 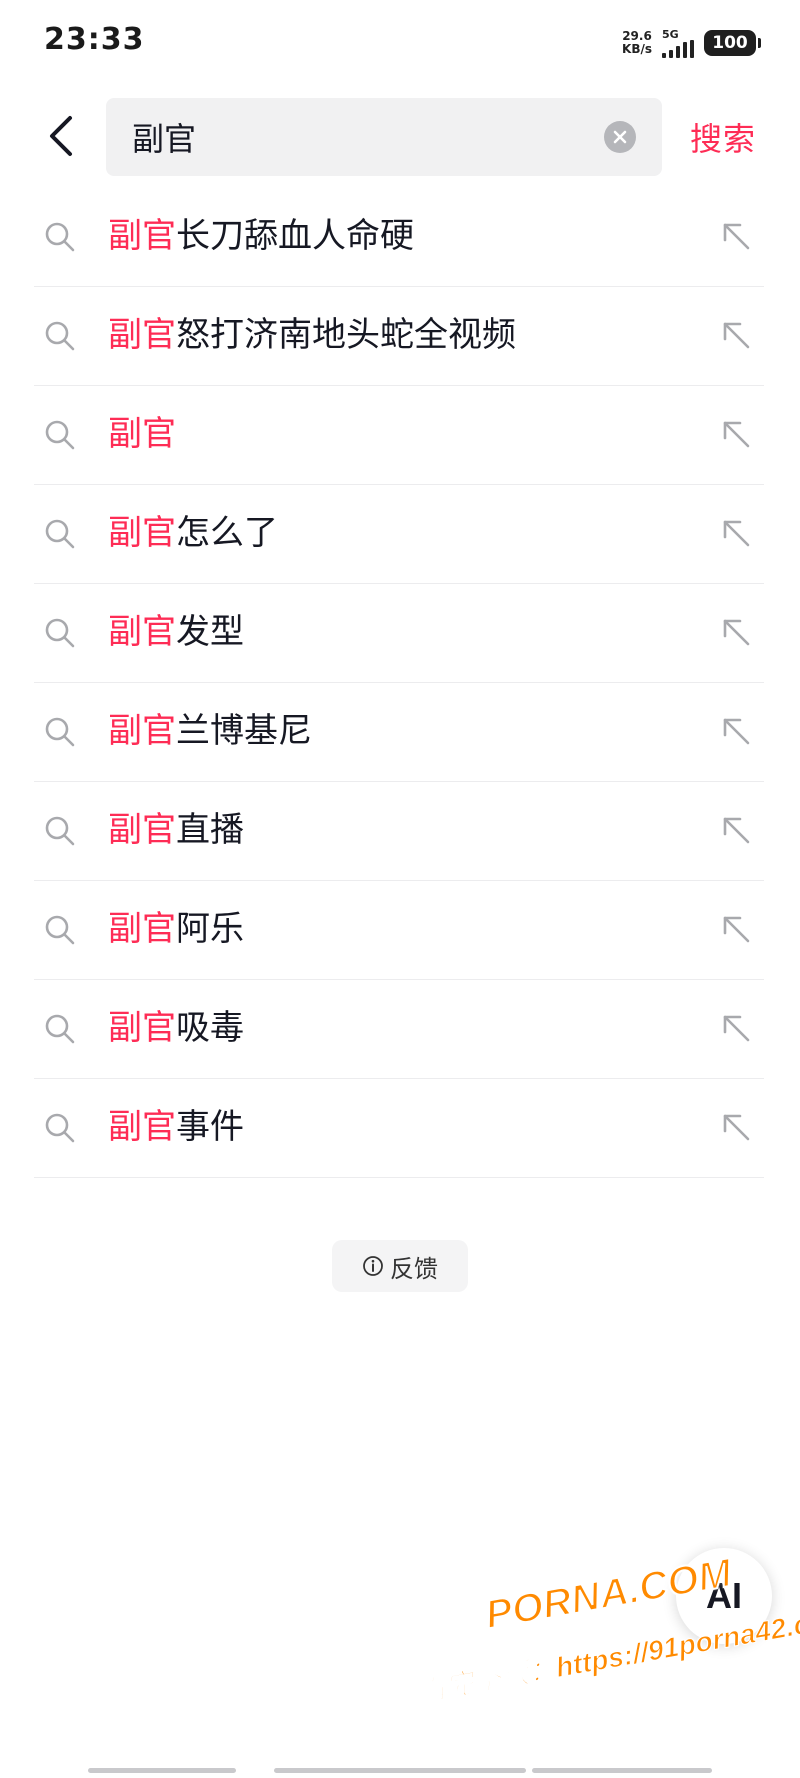 I want to click on status-indicators: 29.6 KB/s 5G 100, so click(x=691, y=43).